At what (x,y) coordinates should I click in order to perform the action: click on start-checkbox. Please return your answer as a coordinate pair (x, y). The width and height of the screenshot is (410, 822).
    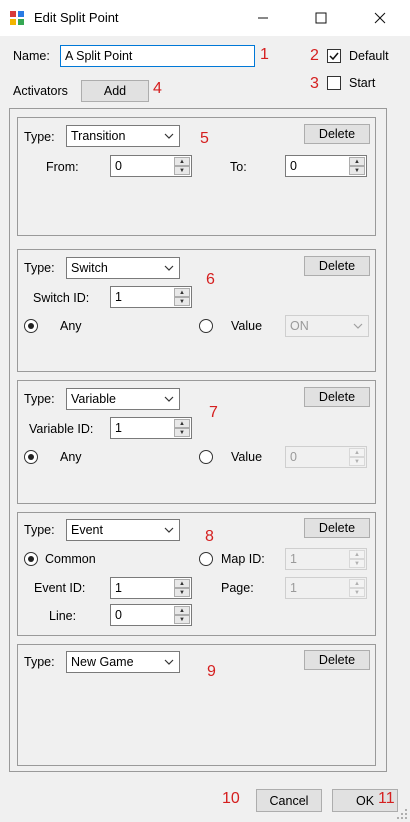
    Looking at the image, I should click on (334, 83).